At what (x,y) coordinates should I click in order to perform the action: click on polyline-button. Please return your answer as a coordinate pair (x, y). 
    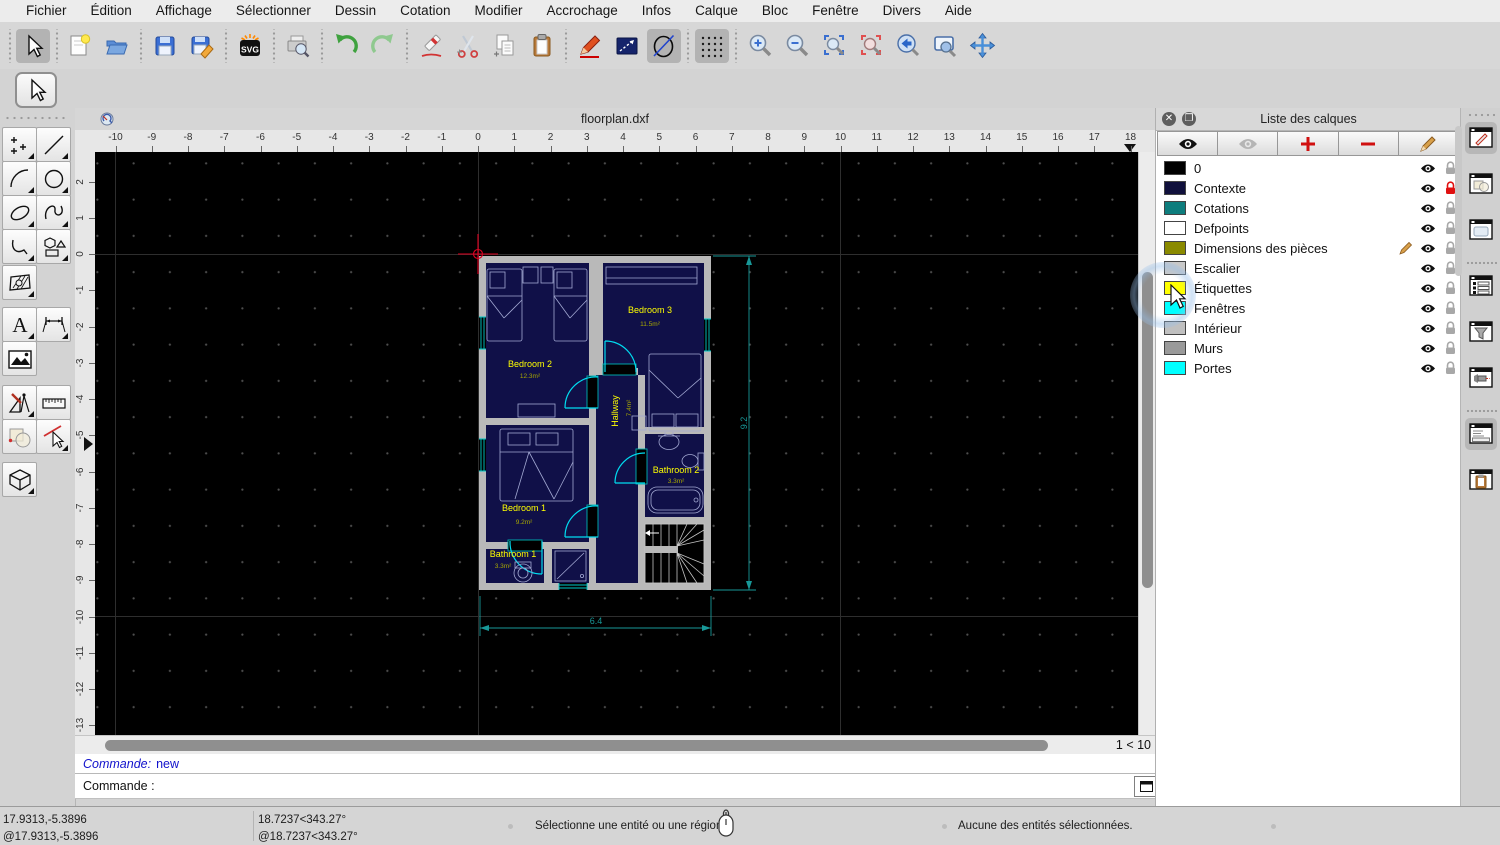
    Looking at the image, I should click on (627, 46).